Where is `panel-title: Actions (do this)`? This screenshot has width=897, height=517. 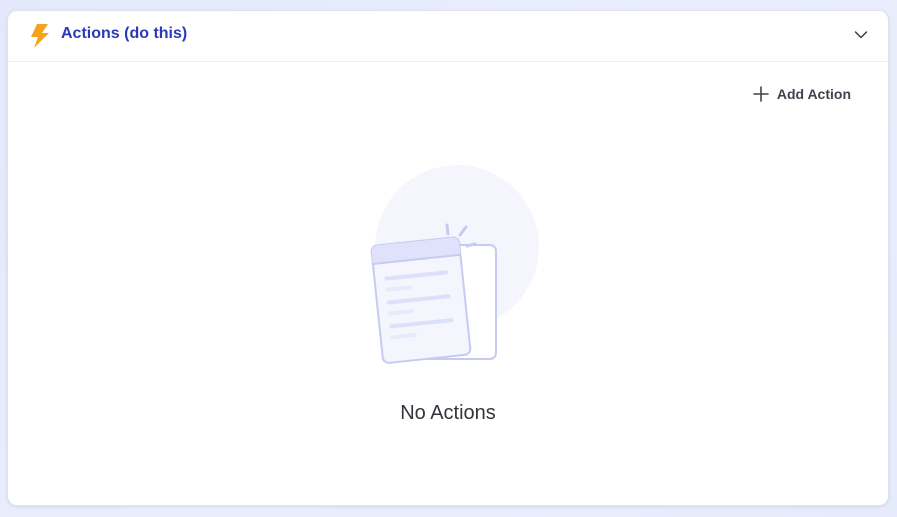 panel-title: Actions (do this) is located at coordinates (124, 33).